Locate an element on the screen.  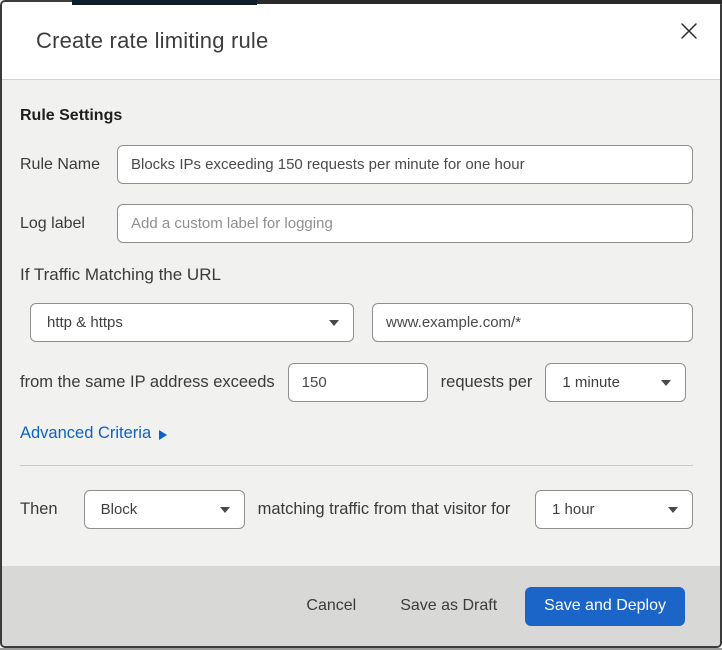
traffic-match-row: http & https is located at coordinates (361, 322).